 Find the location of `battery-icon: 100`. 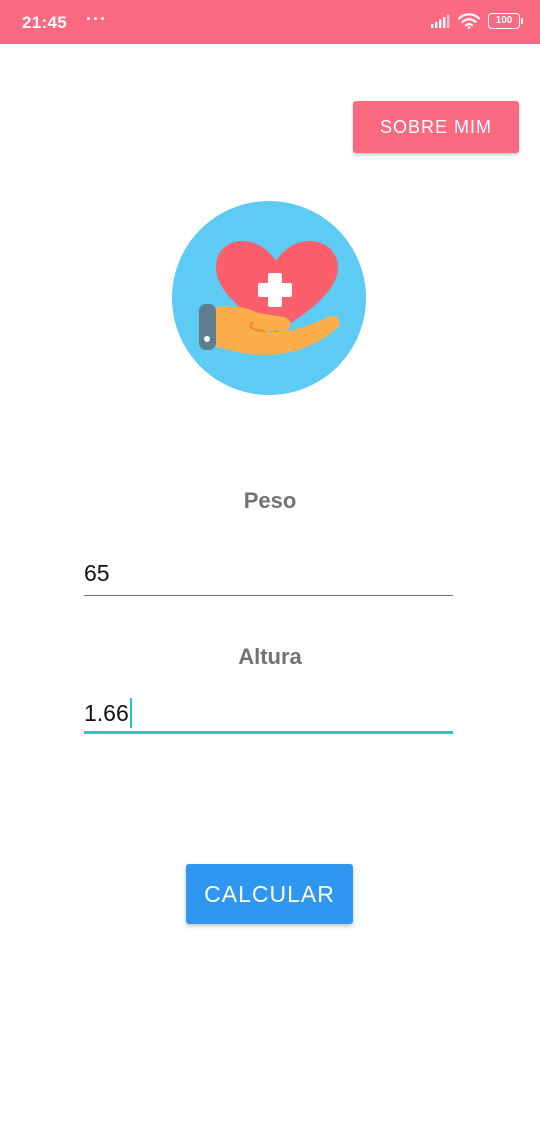

battery-icon: 100 is located at coordinates (505, 21).